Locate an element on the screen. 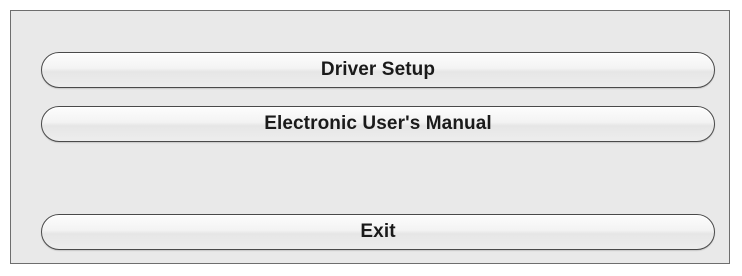 Image resolution: width=742 pixels, height=276 pixels. exit-button: Exit is located at coordinates (378, 232).